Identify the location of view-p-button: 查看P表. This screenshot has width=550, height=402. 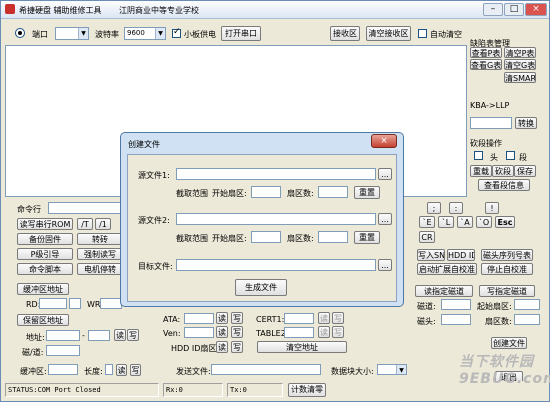
(486, 52).